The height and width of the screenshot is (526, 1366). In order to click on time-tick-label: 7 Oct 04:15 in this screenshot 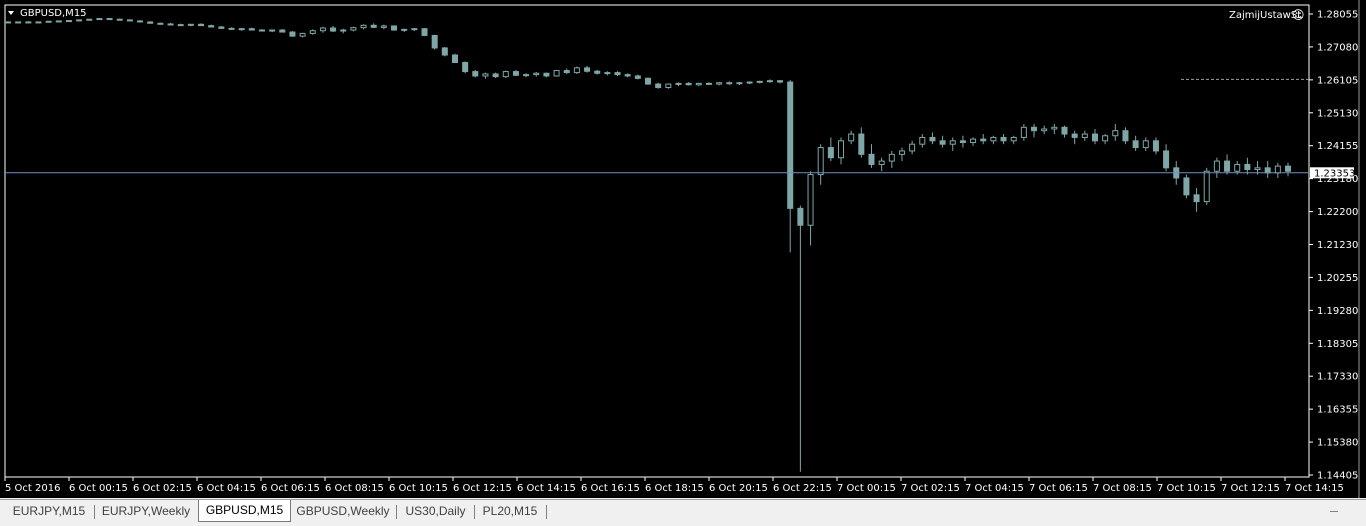, I will do `click(994, 488)`.